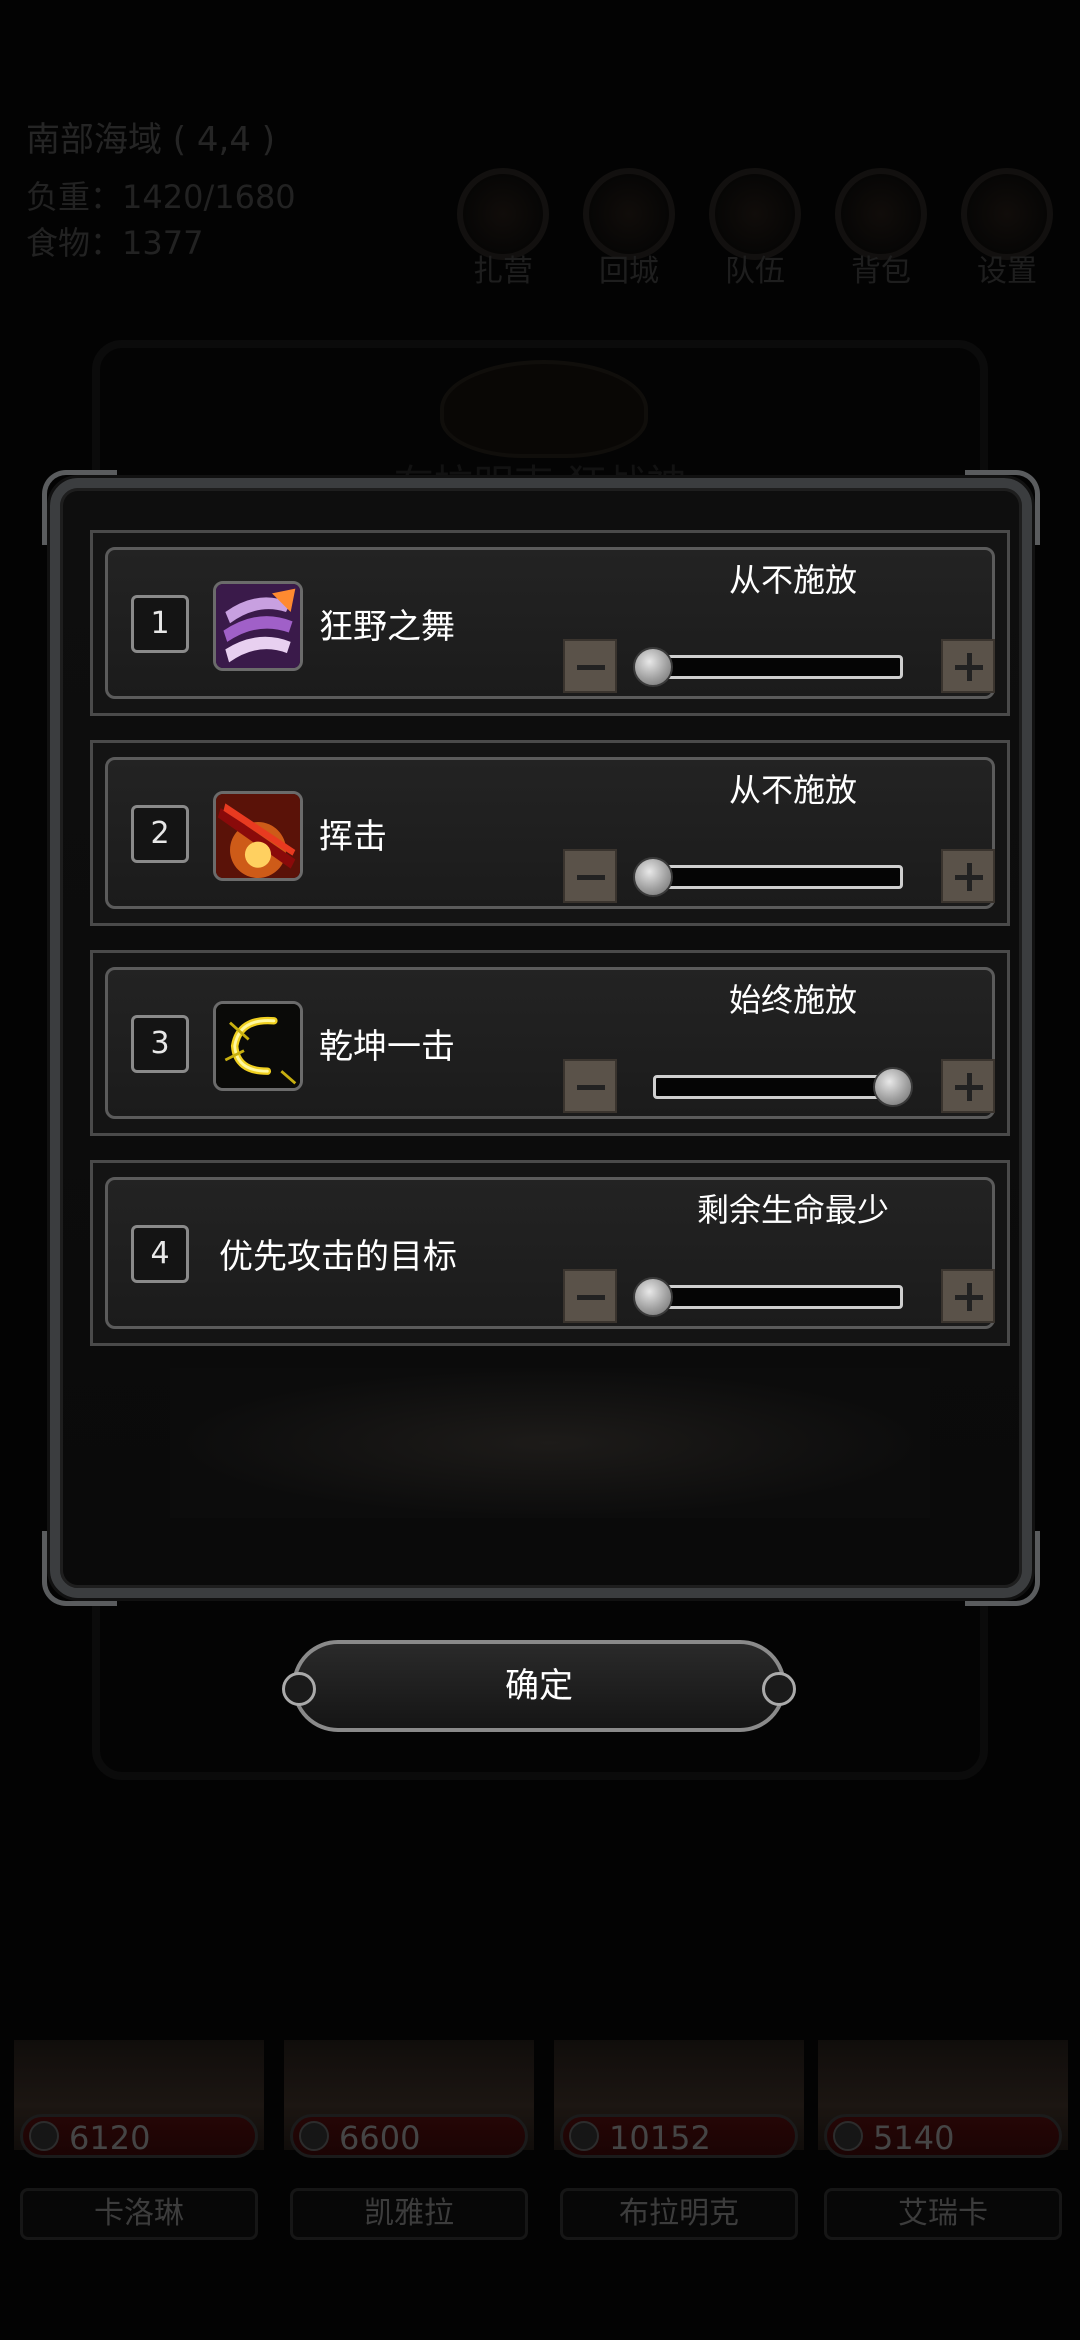 This screenshot has width=1080, height=2340. I want to click on cosmic-strike-skill-icon, so click(258, 1046).